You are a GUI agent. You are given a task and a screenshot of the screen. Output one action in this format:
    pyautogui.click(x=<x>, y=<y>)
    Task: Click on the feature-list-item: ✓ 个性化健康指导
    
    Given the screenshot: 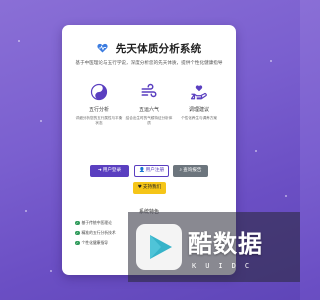 What is the action you would take?
    pyautogui.click(x=91, y=243)
    